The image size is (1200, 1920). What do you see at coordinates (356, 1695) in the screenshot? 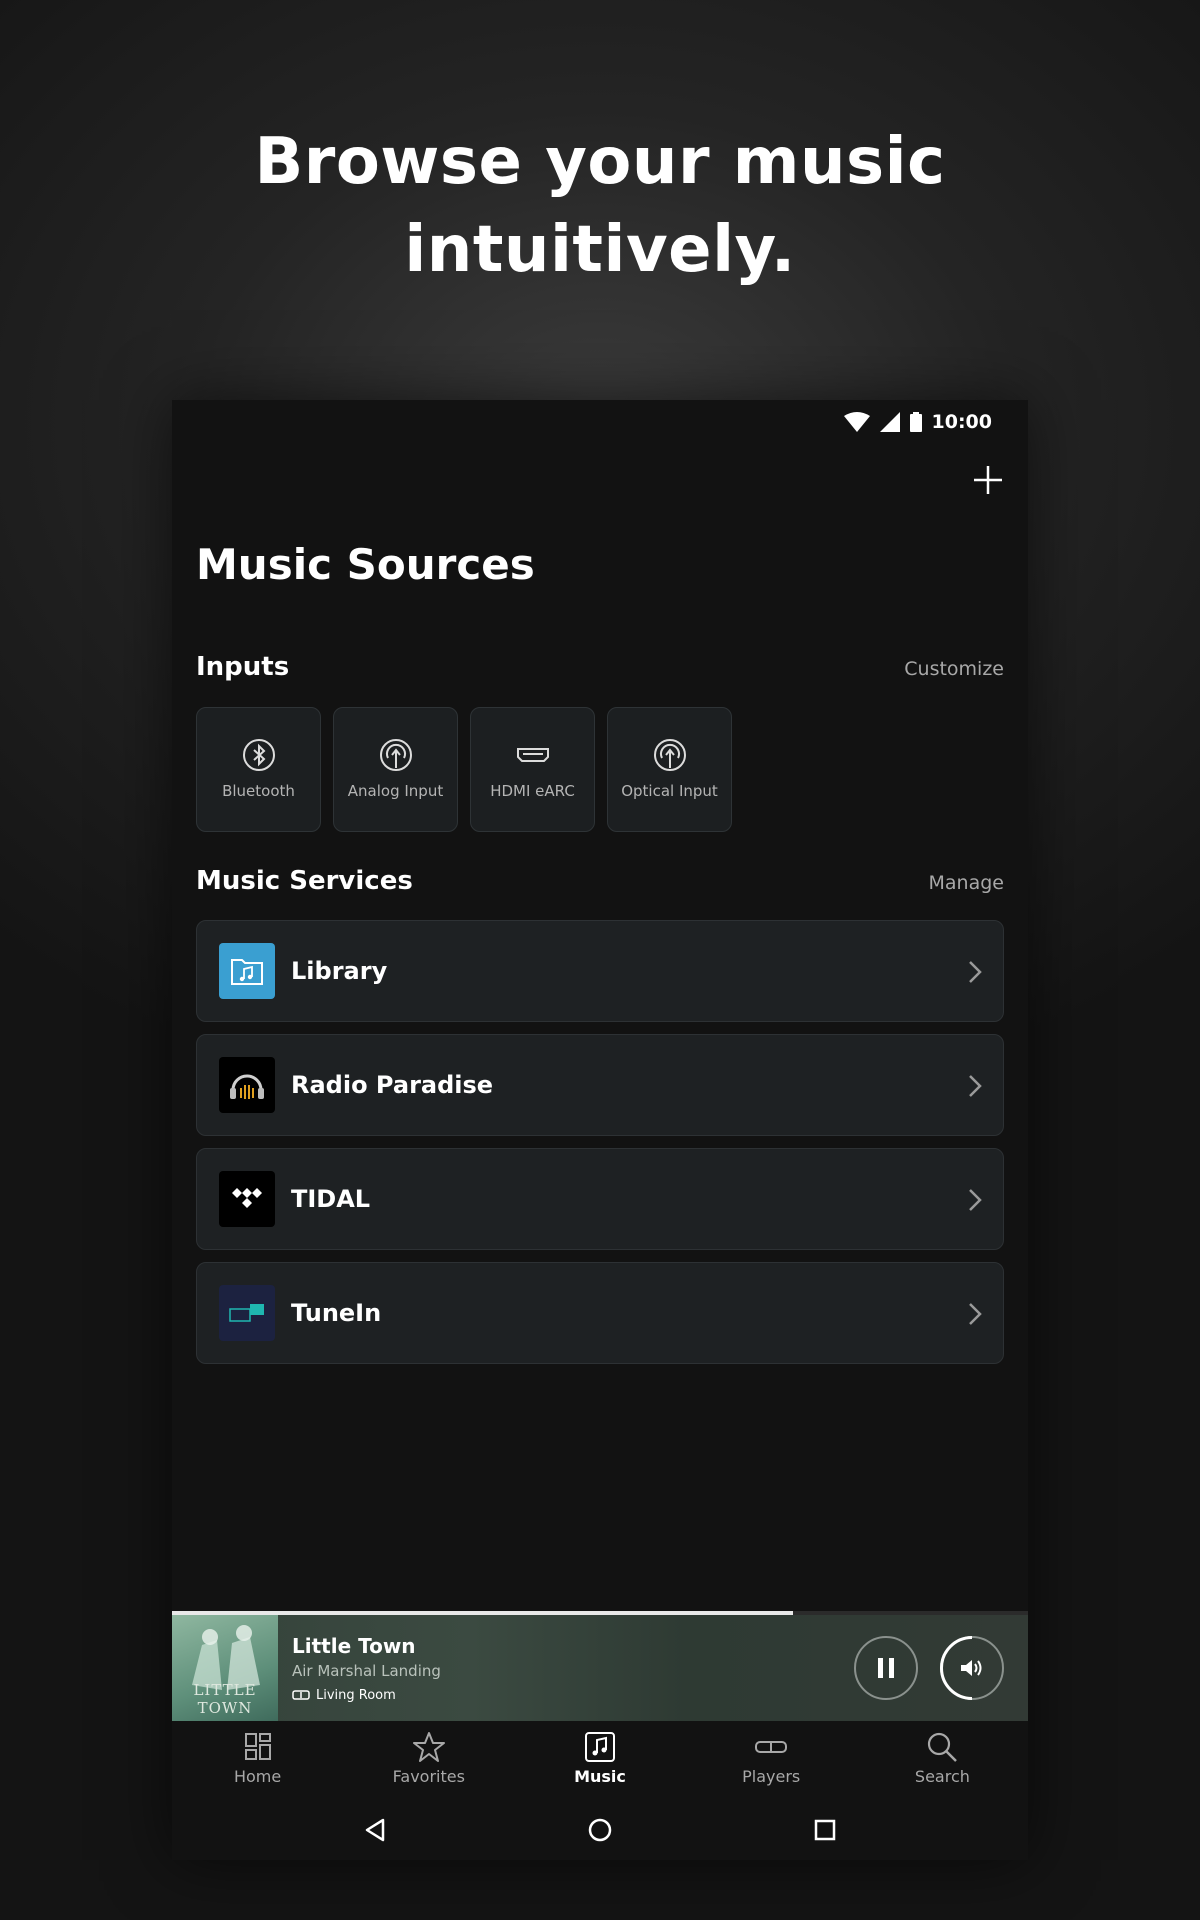
I see `room-label: Living Room` at bounding box center [356, 1695].